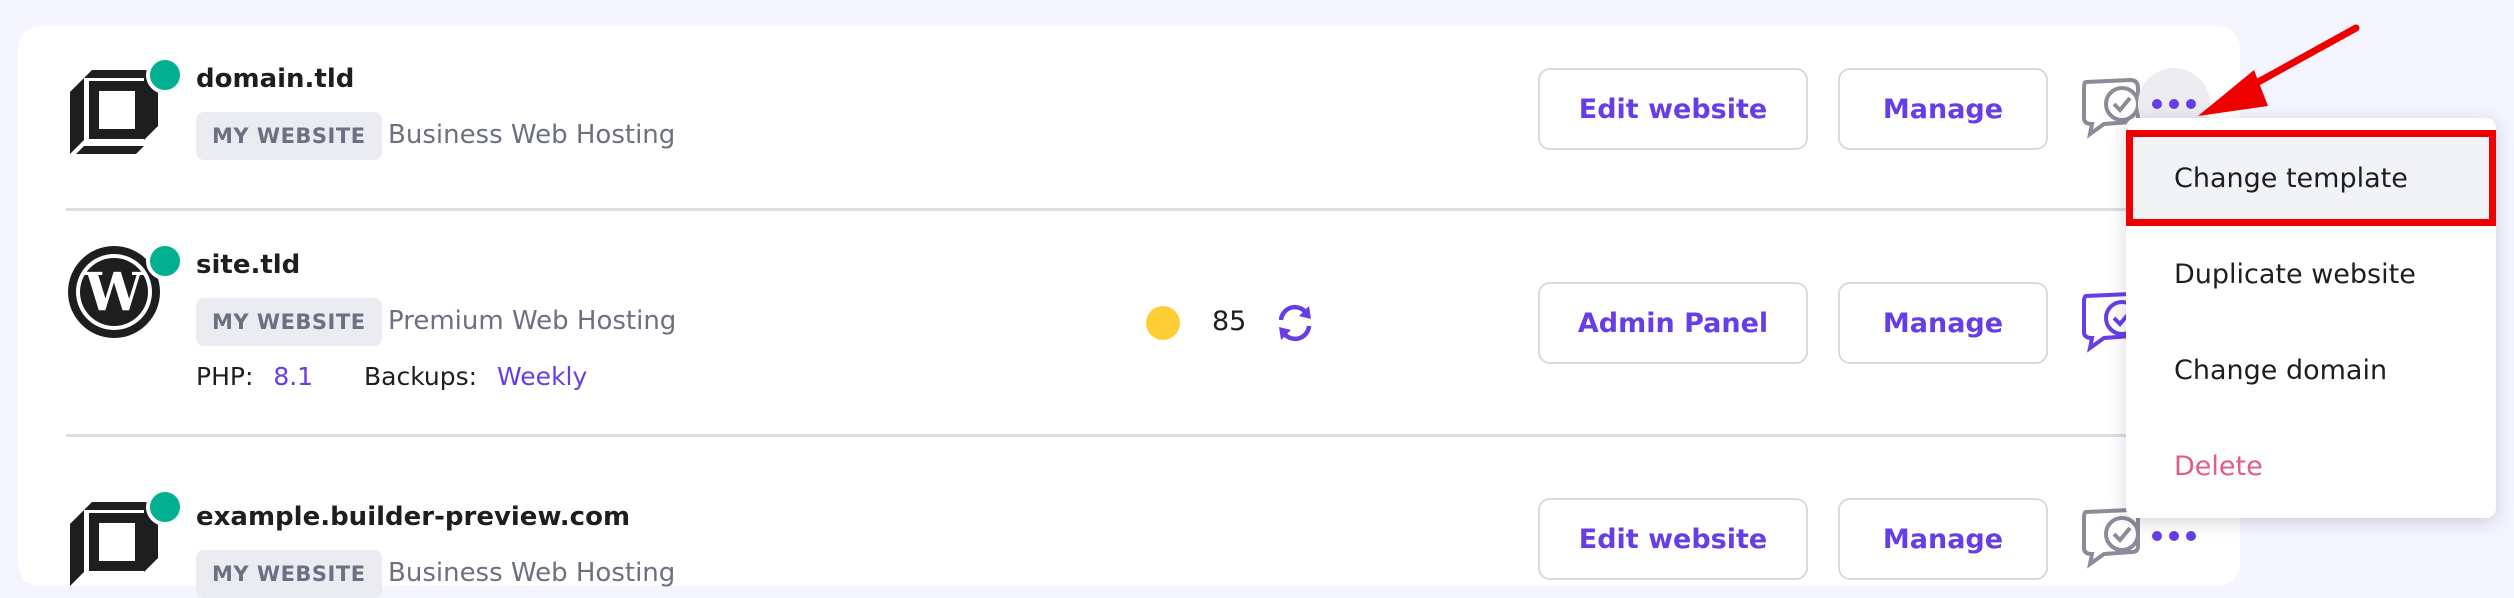 Image resolution: width=2514 pixels, height=598 pixels. I want to click on backups-label: Backups:, so click(421, 376).